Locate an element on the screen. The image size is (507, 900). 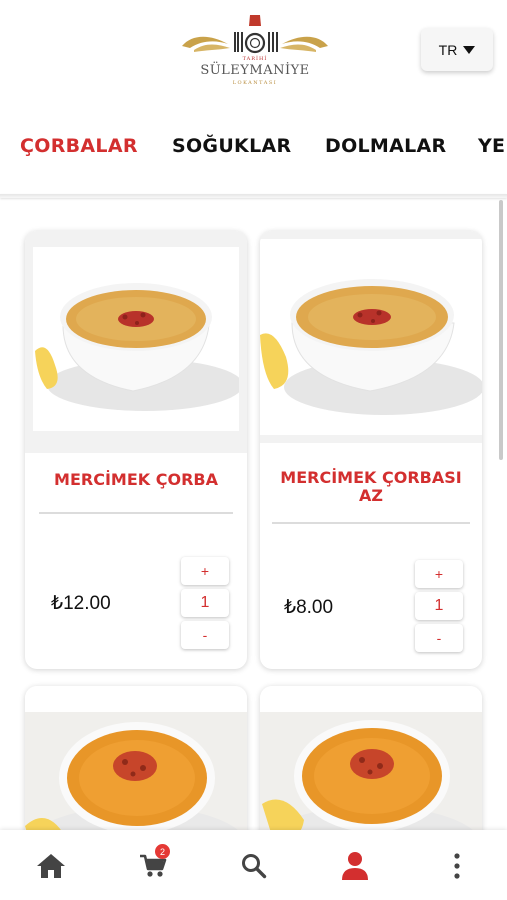
logo-emblem-icon is located at coordinates (255, 34).